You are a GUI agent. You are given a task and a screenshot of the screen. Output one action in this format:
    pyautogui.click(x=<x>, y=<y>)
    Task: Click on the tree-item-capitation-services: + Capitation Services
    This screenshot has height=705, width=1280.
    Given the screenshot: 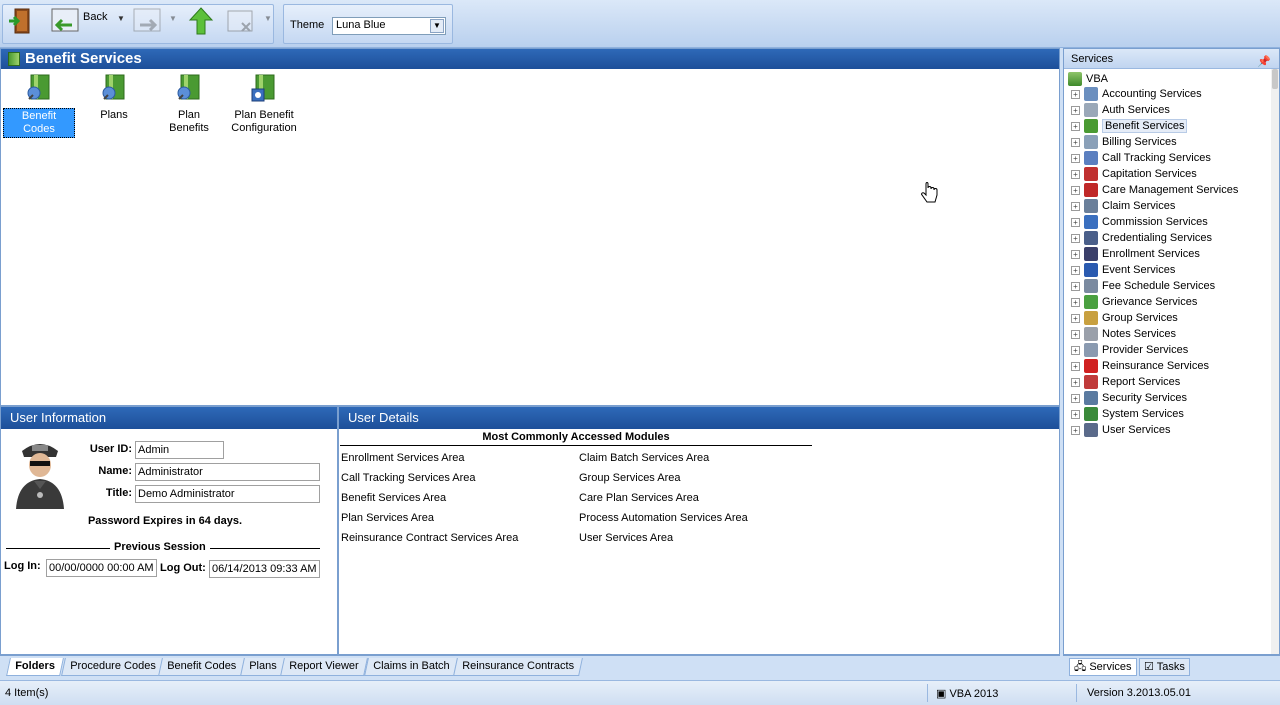 What is the action you would take?
    pyautogui.click(x=1134, y=174)
    